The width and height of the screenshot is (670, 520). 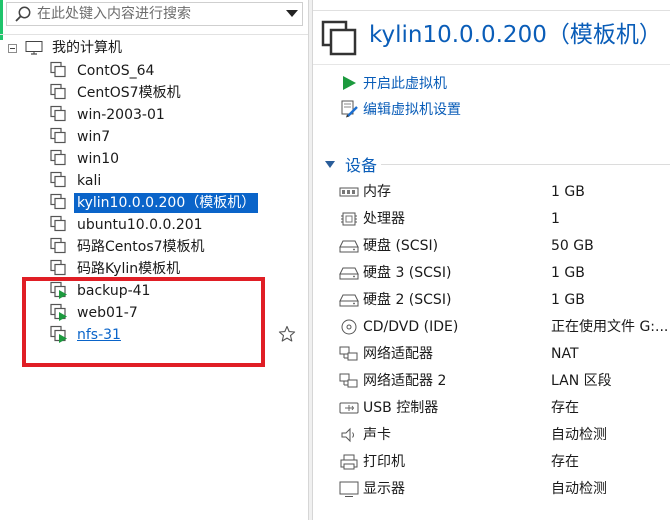 I want to click on device-row: 打印机 存在, so click(x=504, y=462).